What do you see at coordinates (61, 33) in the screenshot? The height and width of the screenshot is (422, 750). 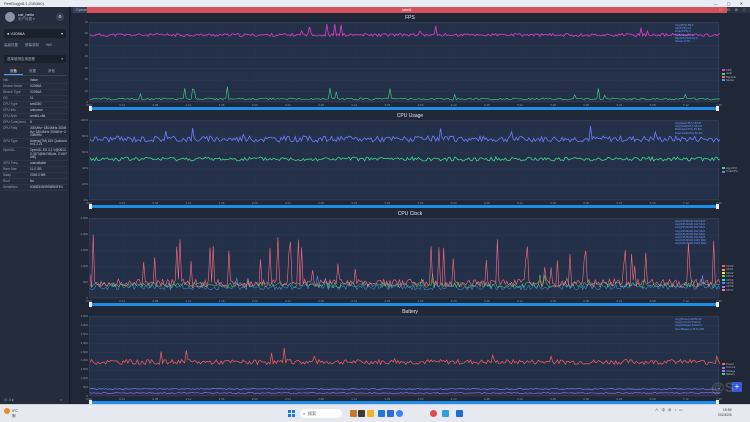 I see `chevron-down-icon: ▾` at bounding box center [61, 33].